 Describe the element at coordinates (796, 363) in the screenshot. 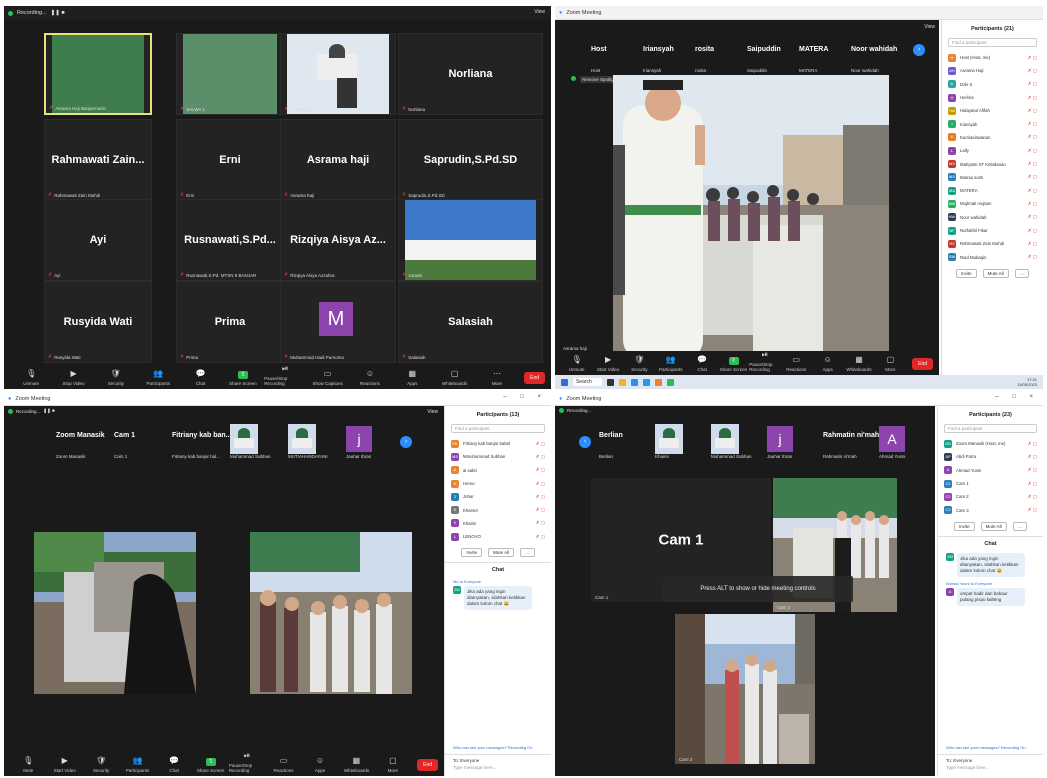

I see `toolbar-reactionsbutton: ▭ Reactions` at that location.